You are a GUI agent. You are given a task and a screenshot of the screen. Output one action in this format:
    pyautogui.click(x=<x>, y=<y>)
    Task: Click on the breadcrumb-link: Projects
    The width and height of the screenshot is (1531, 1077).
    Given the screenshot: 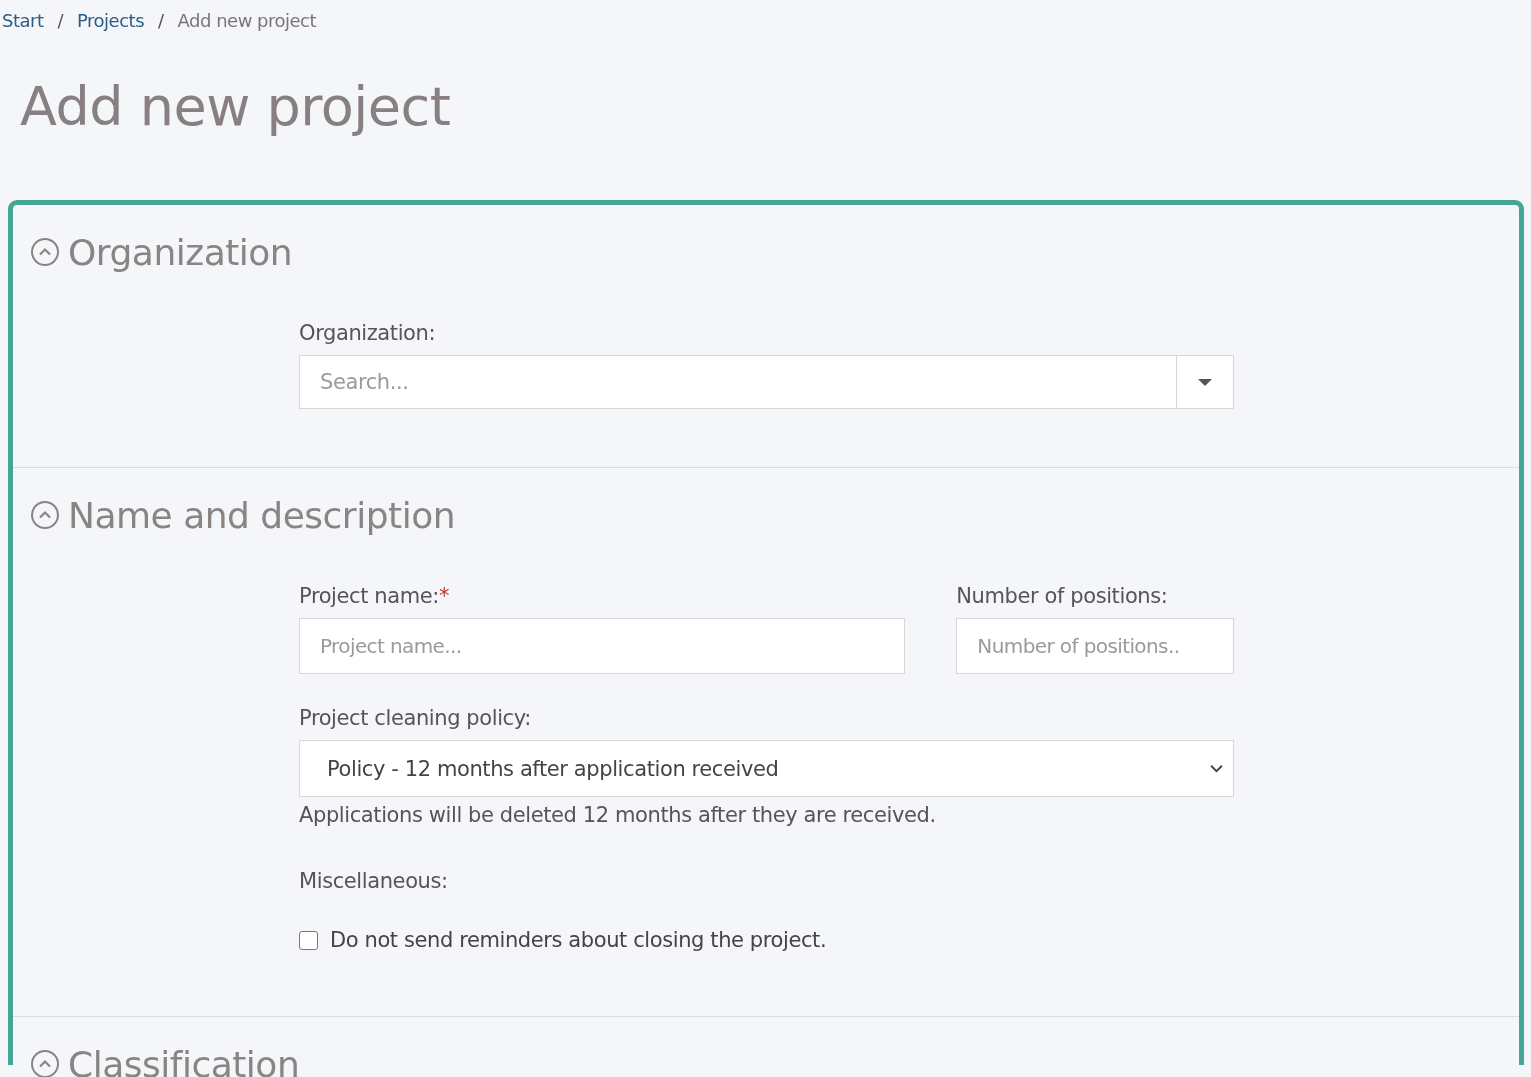 What is the action you would take?
    pyautogui.click(x=111, y=20)
    